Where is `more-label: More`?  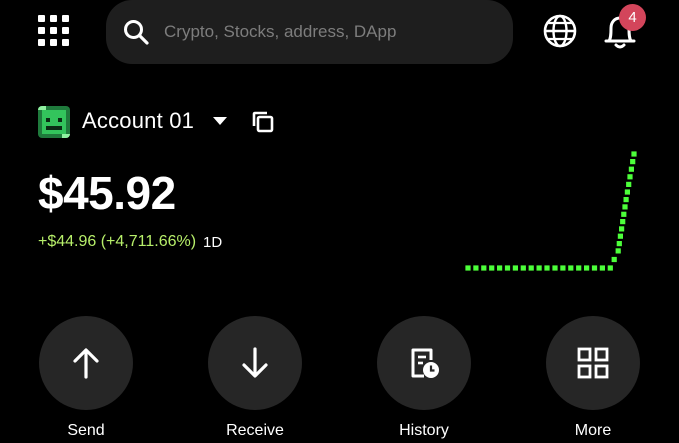
more-label: More is located at coordinates (593, 430).